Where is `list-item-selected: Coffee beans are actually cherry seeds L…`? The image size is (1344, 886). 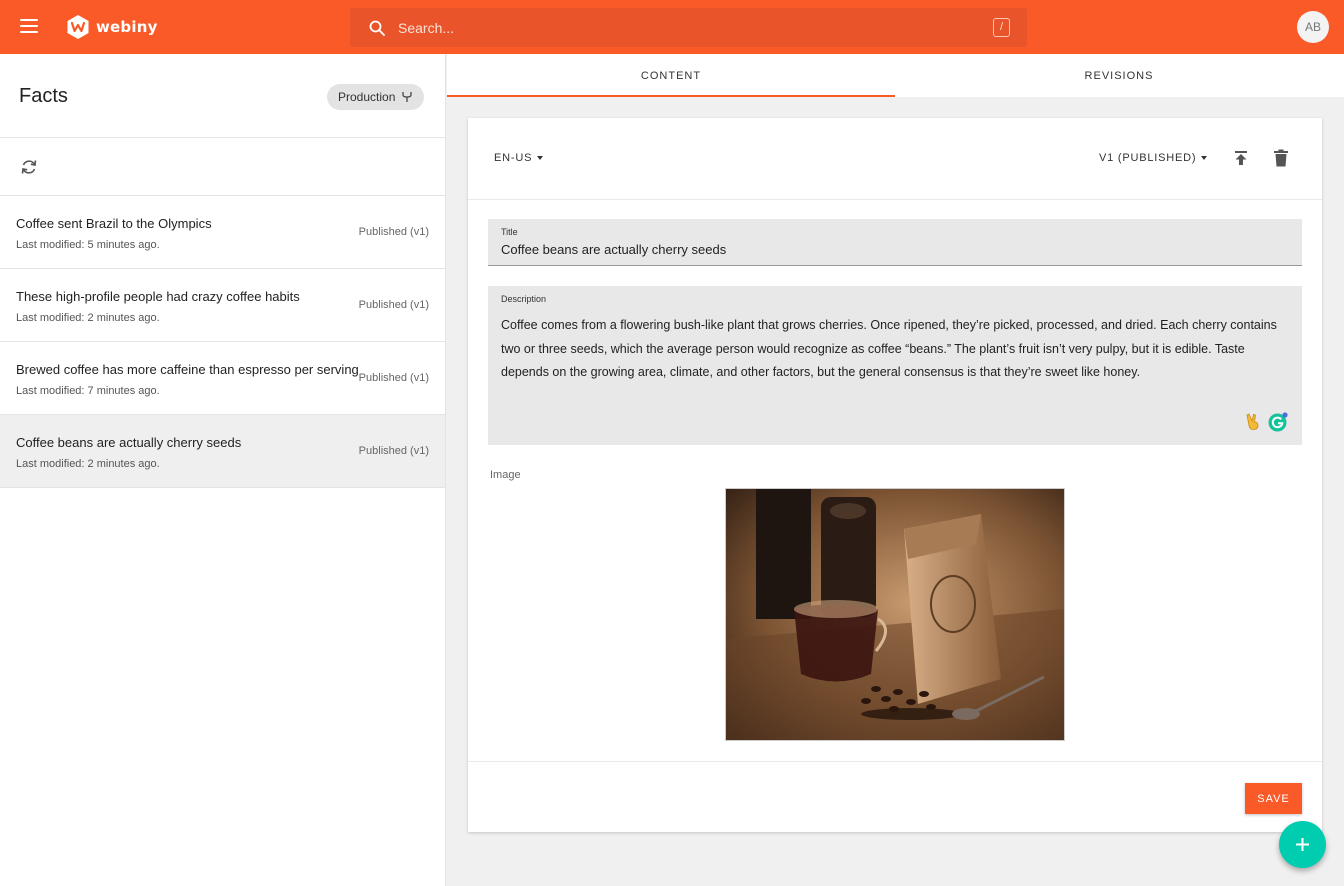
list-item-selected: Coffee beans are actually cherry seeds L… is located at coordinates (222, 451).